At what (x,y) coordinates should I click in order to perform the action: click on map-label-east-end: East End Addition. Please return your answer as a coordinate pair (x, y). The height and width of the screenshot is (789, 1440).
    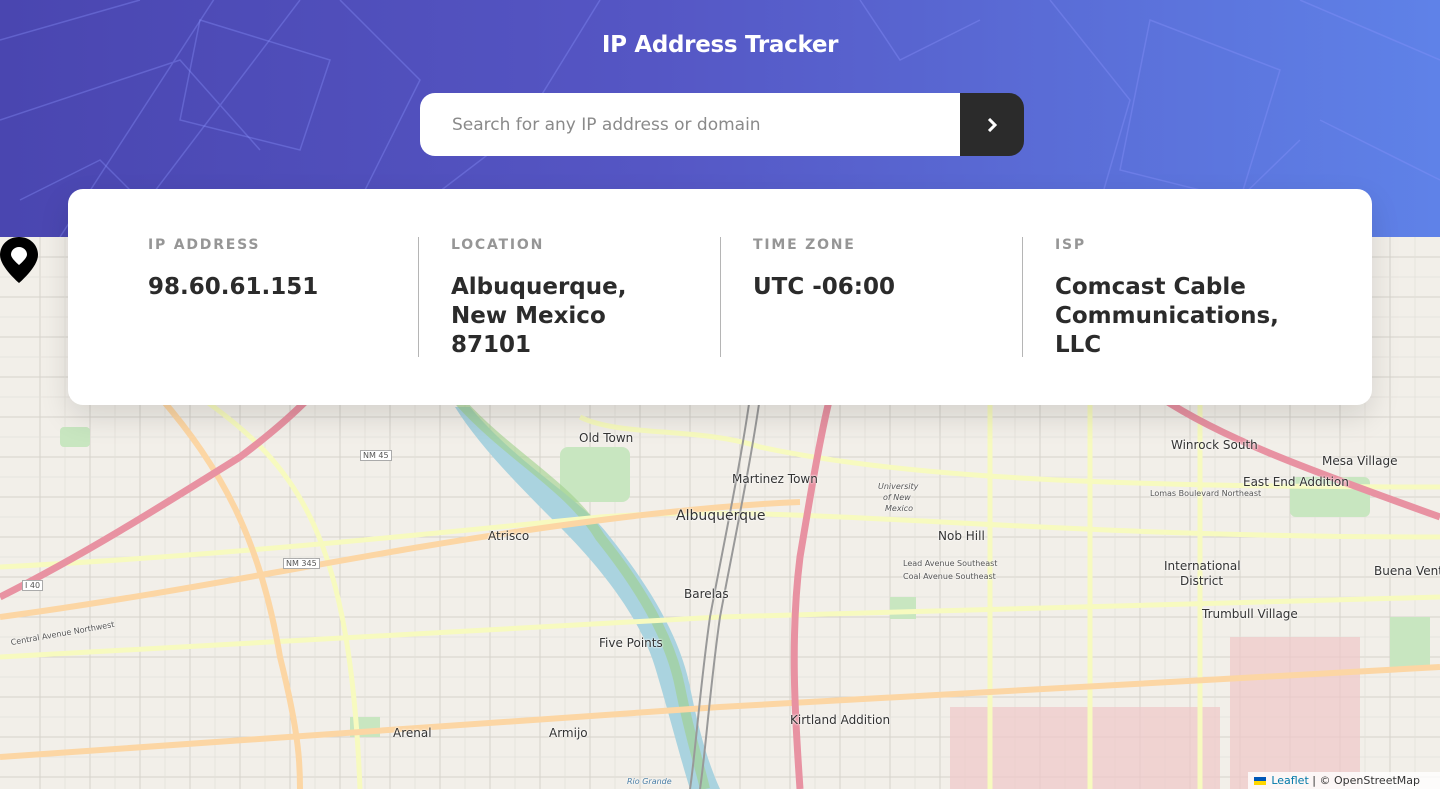
    Looking at the image, I should click on (1296, 482).